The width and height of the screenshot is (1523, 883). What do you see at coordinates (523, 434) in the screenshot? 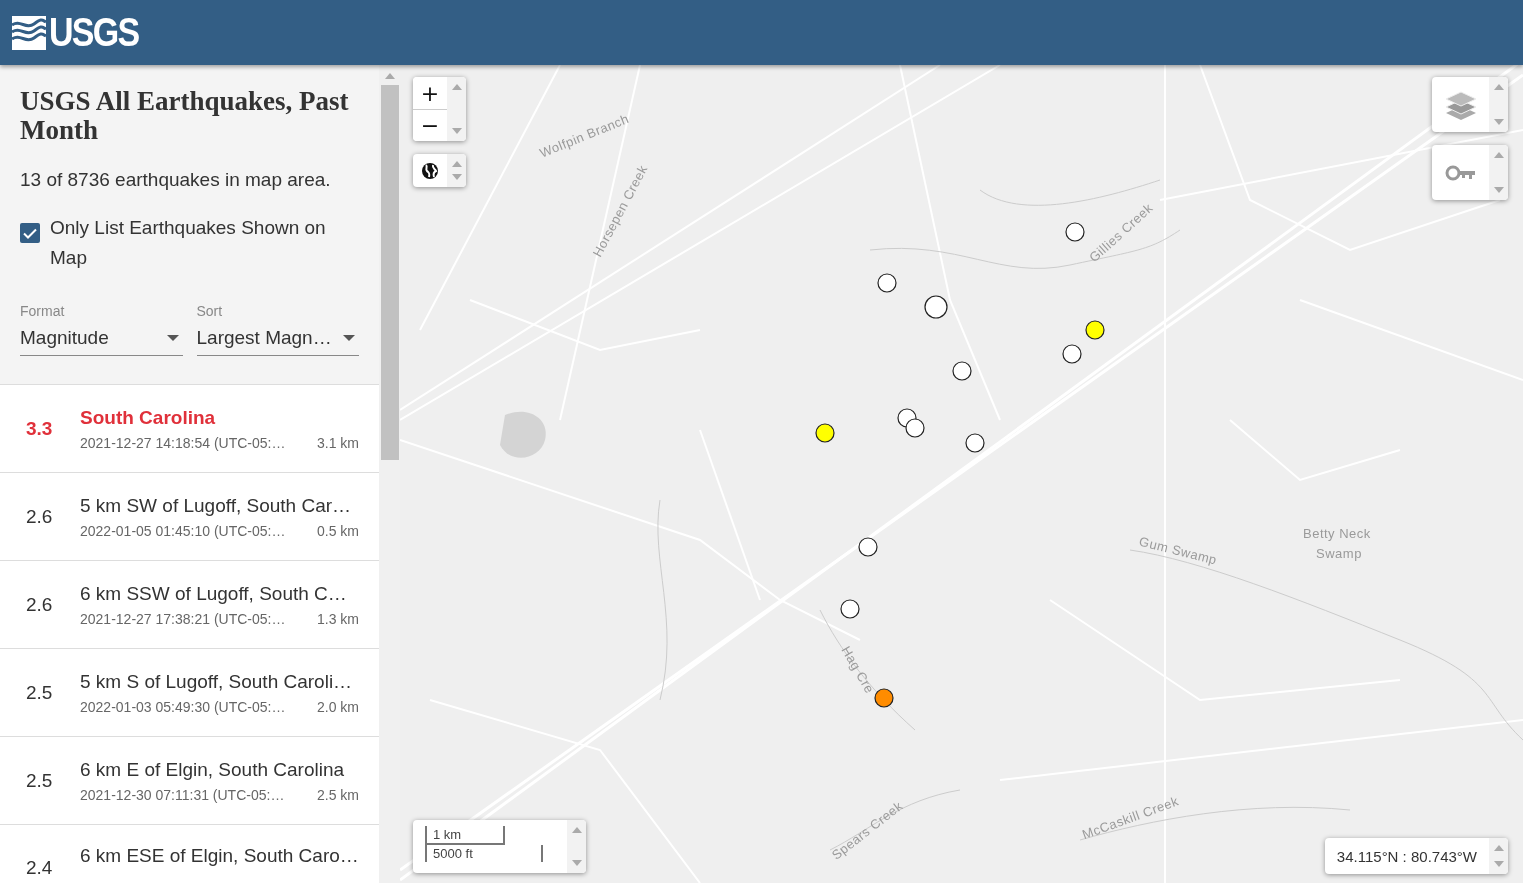
I see `lake` at bounding box center [523, 434].